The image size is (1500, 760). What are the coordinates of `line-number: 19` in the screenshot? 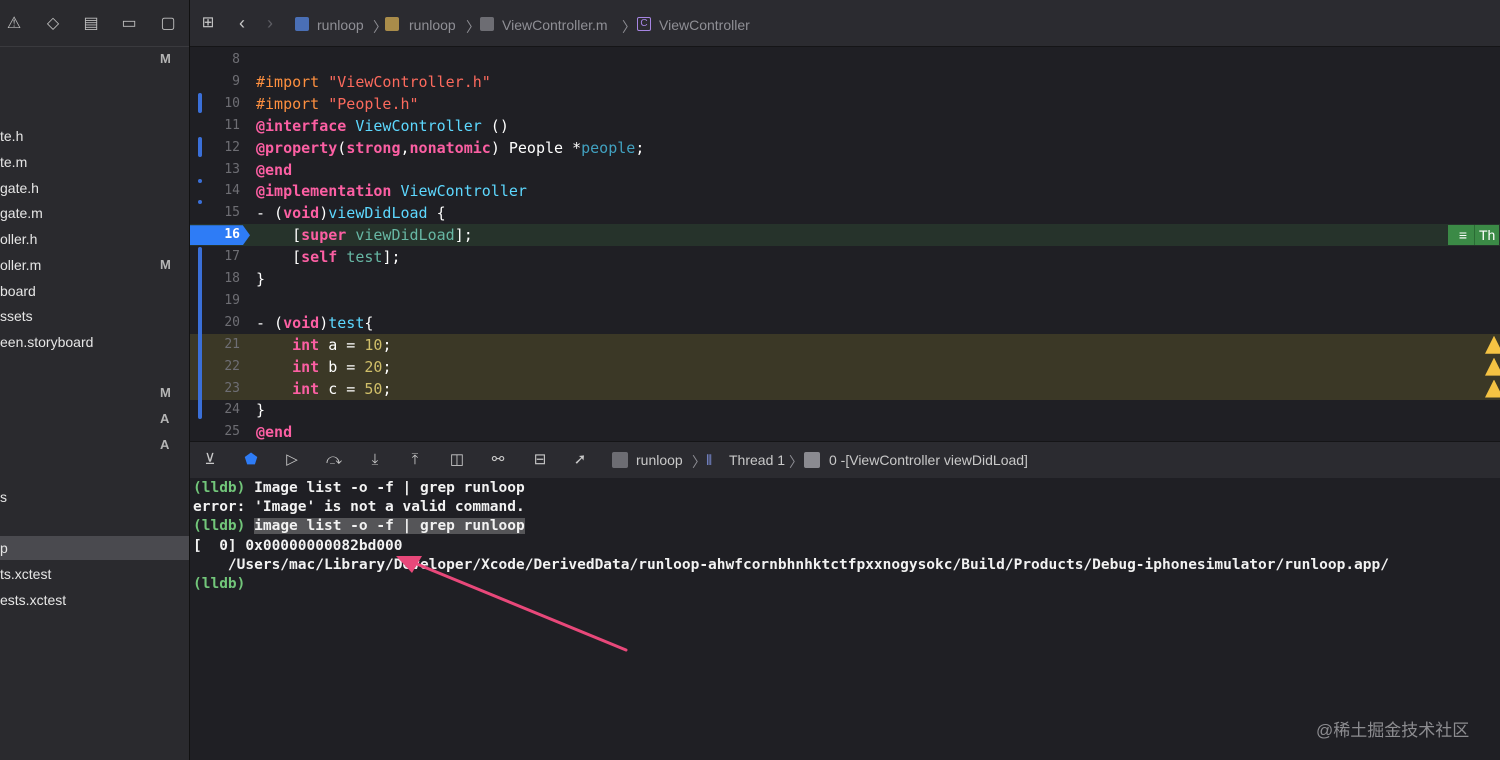 It's located at (232, 300).